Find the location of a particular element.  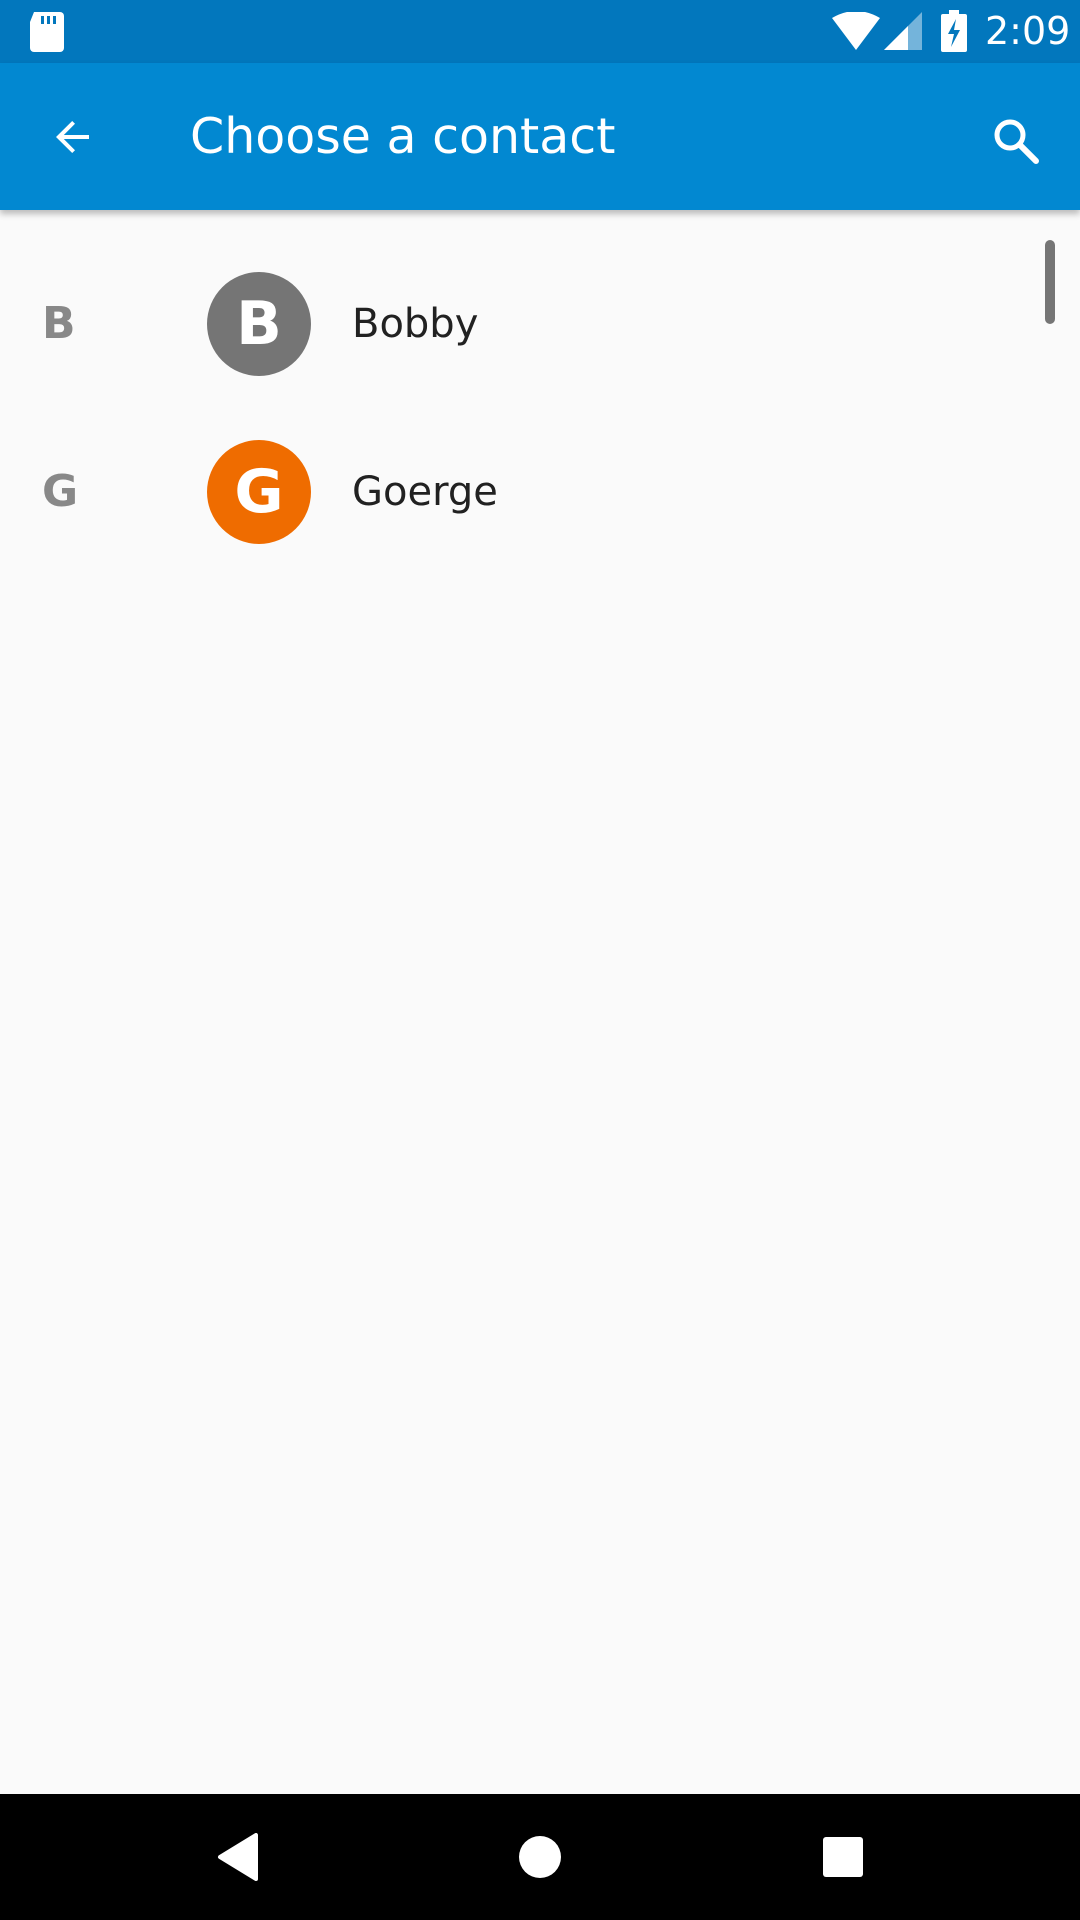

home-circle-icon is located at coordinates (540, 1857).